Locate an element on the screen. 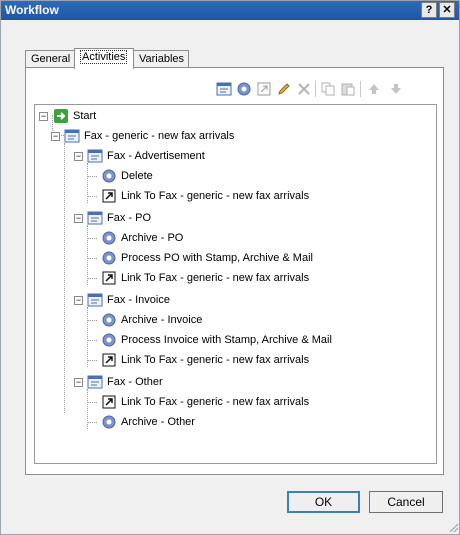  tree-node-invoice: − Fax - Invoice is located at coordinates (224, 300).